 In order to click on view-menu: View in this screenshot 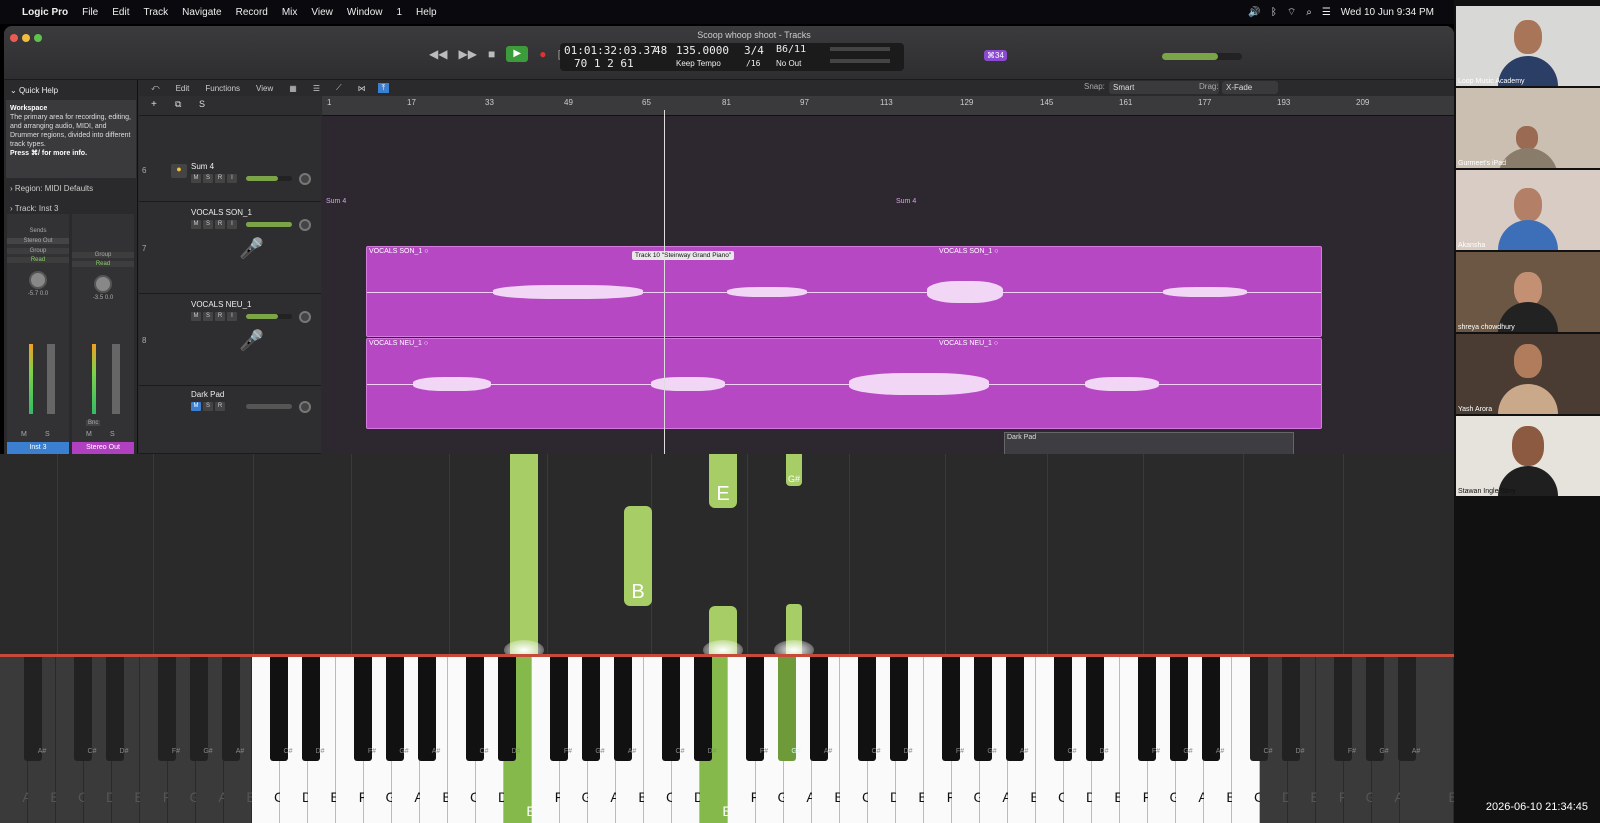, I will do `click(264, 88)`.